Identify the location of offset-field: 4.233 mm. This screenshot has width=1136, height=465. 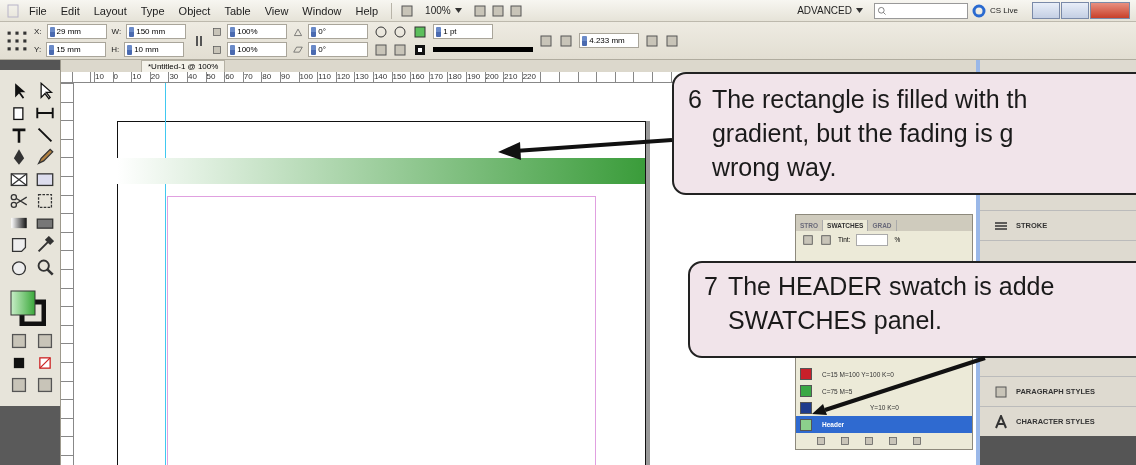
(609, 40).